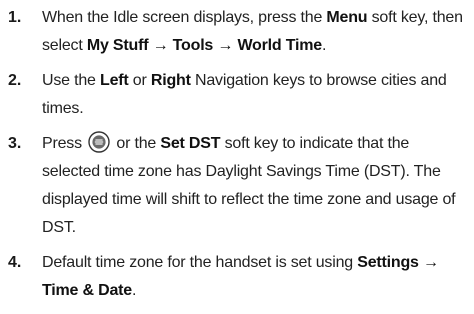 This screenshot has width=474, height=314. I want to click on step-text-run: or, so click(139, 80).